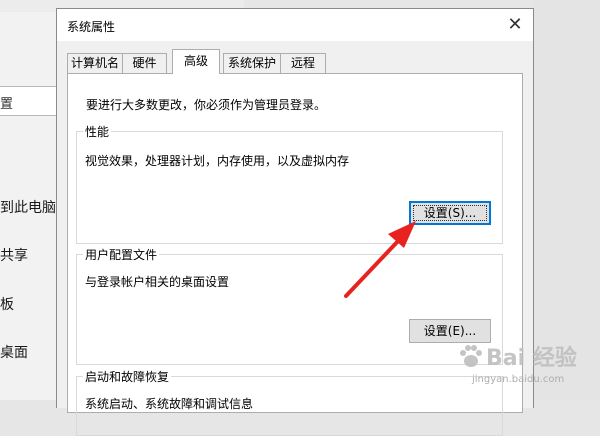 This screenshot has width=600, height=436. I want to click on background-nav-item: 板, so click(7, 304).